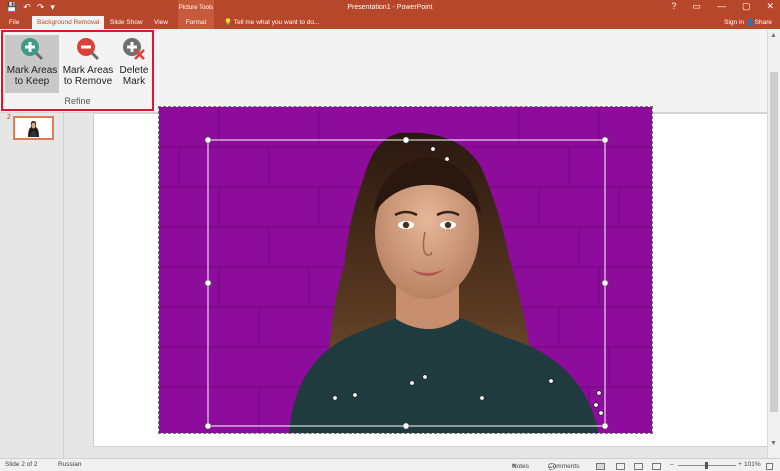  I want to click on picture-tools-label: Picture Tools, so click(196, 8).